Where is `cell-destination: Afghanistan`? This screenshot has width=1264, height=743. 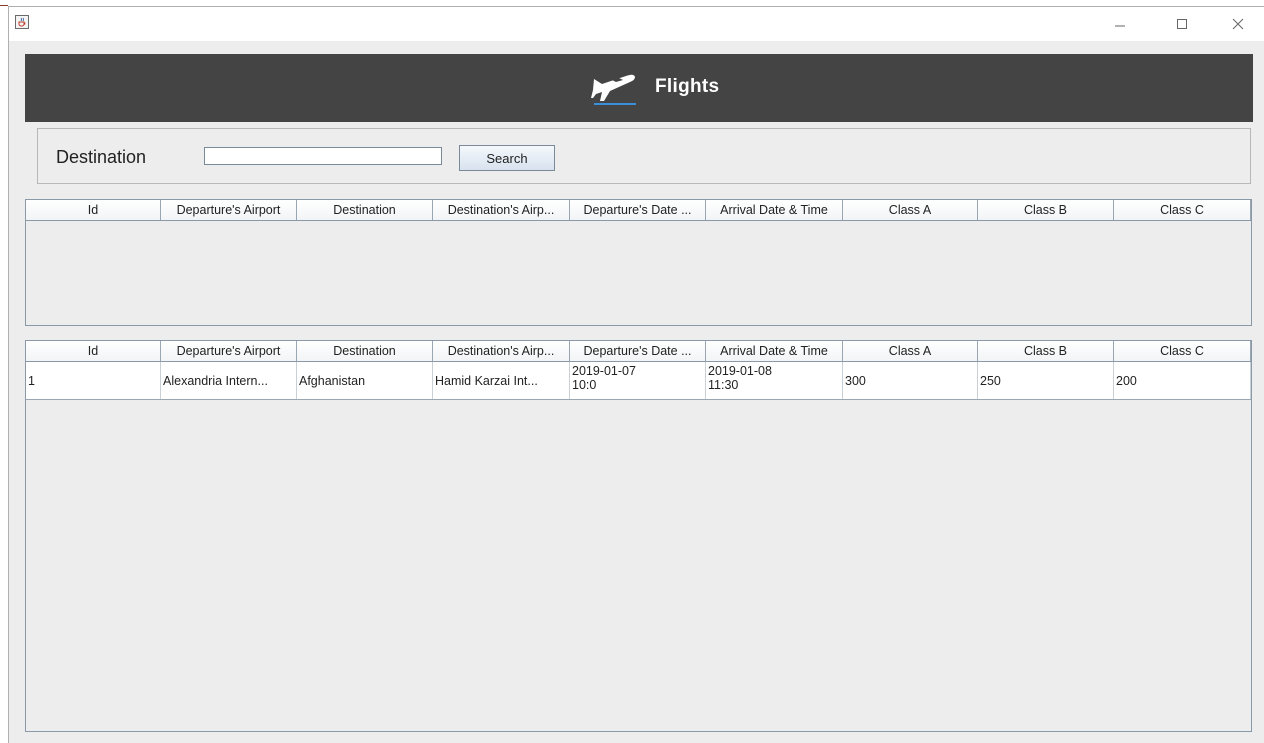 cell-destination: Afghanistan is located at coordinates (365, 380).